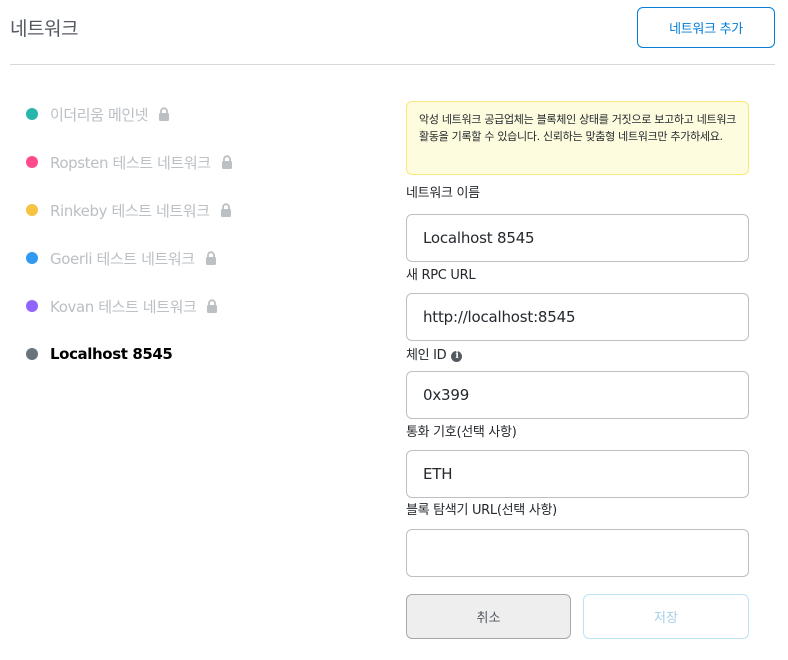 This screenshot has width=788, height=660. Describe the element at coordinates (111, 354) in the screenshot. I see `network-item-label: Localhost 8545` at that location.